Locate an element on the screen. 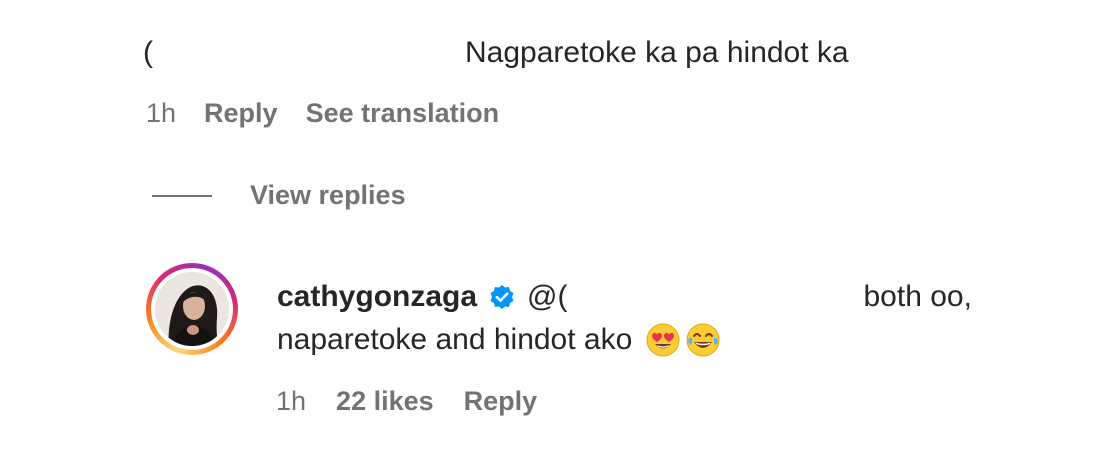 This screenshot has width=1120, height=451. avatar-image is located at coordinates (192, 309).